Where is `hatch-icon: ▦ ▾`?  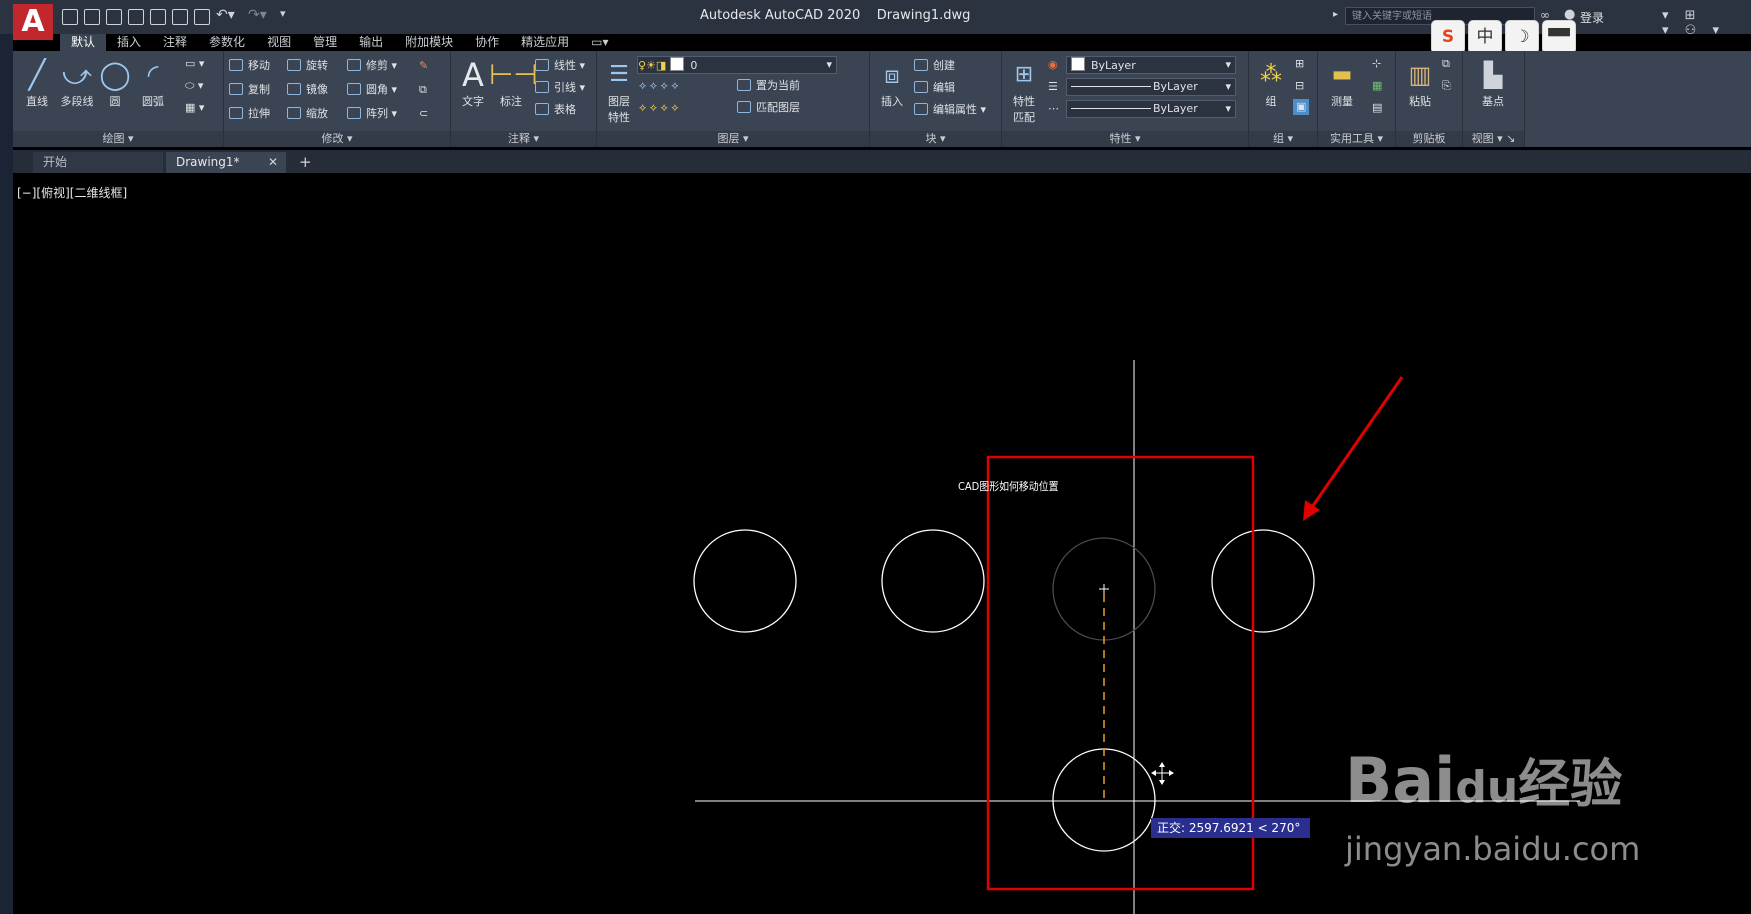
hatch-icon: ▦ ▾ is located at coordinates (194, 108).